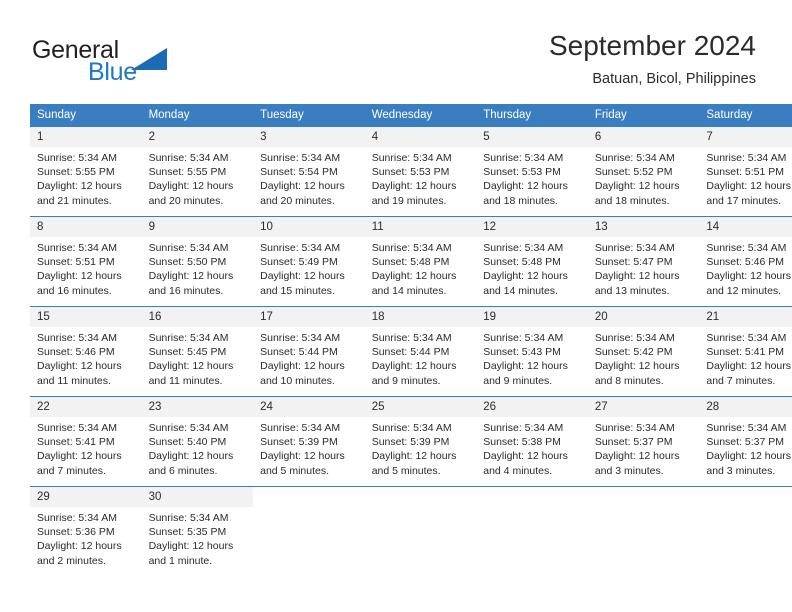  Describe the element at coordinates (745, 227) in the screenshot. I see `day-number: 14` at that location.